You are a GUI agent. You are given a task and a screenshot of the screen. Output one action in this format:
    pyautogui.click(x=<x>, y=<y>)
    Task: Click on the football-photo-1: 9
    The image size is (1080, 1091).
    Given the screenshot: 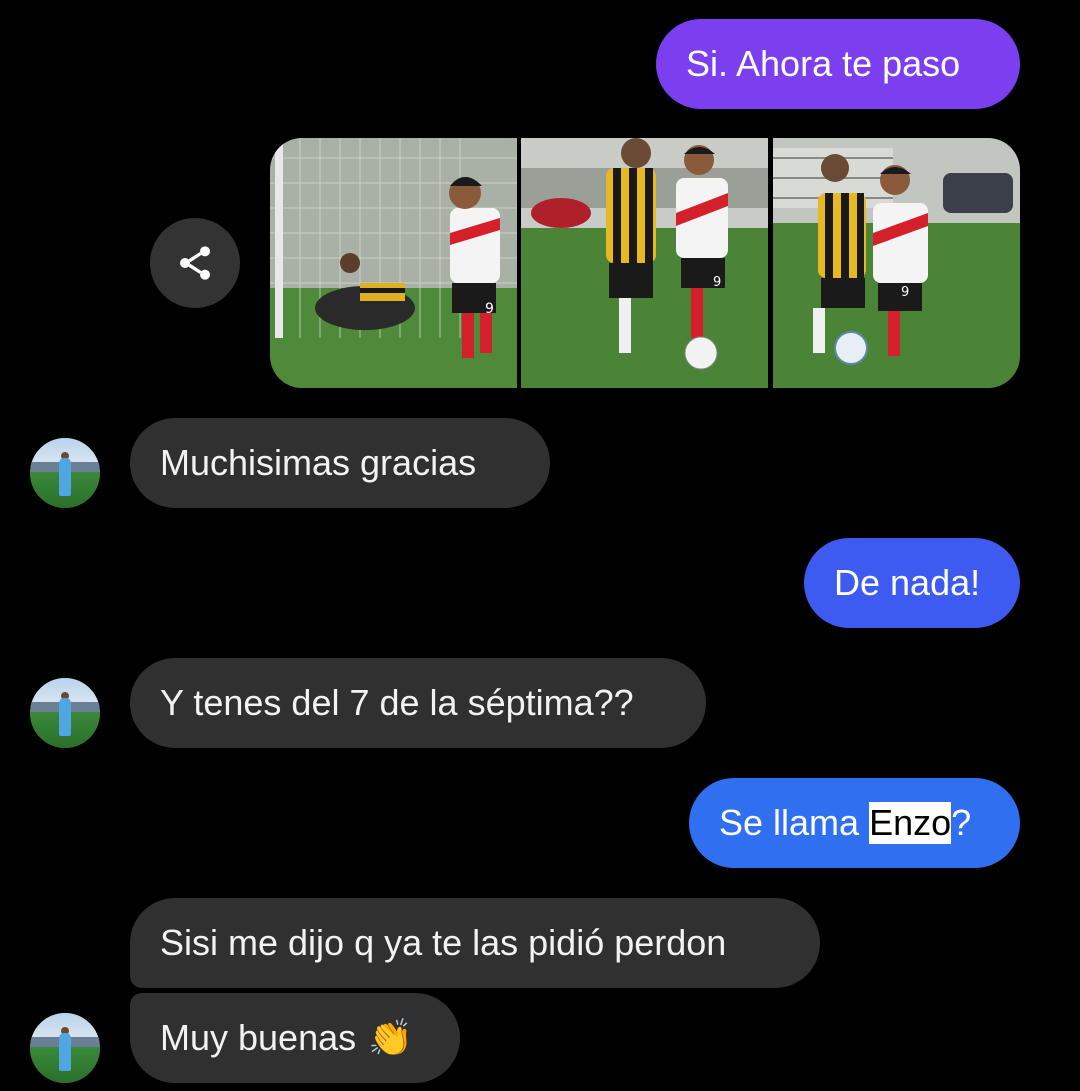 What is the action you would take?
    pyautogui.click(x=393, y=263)
    